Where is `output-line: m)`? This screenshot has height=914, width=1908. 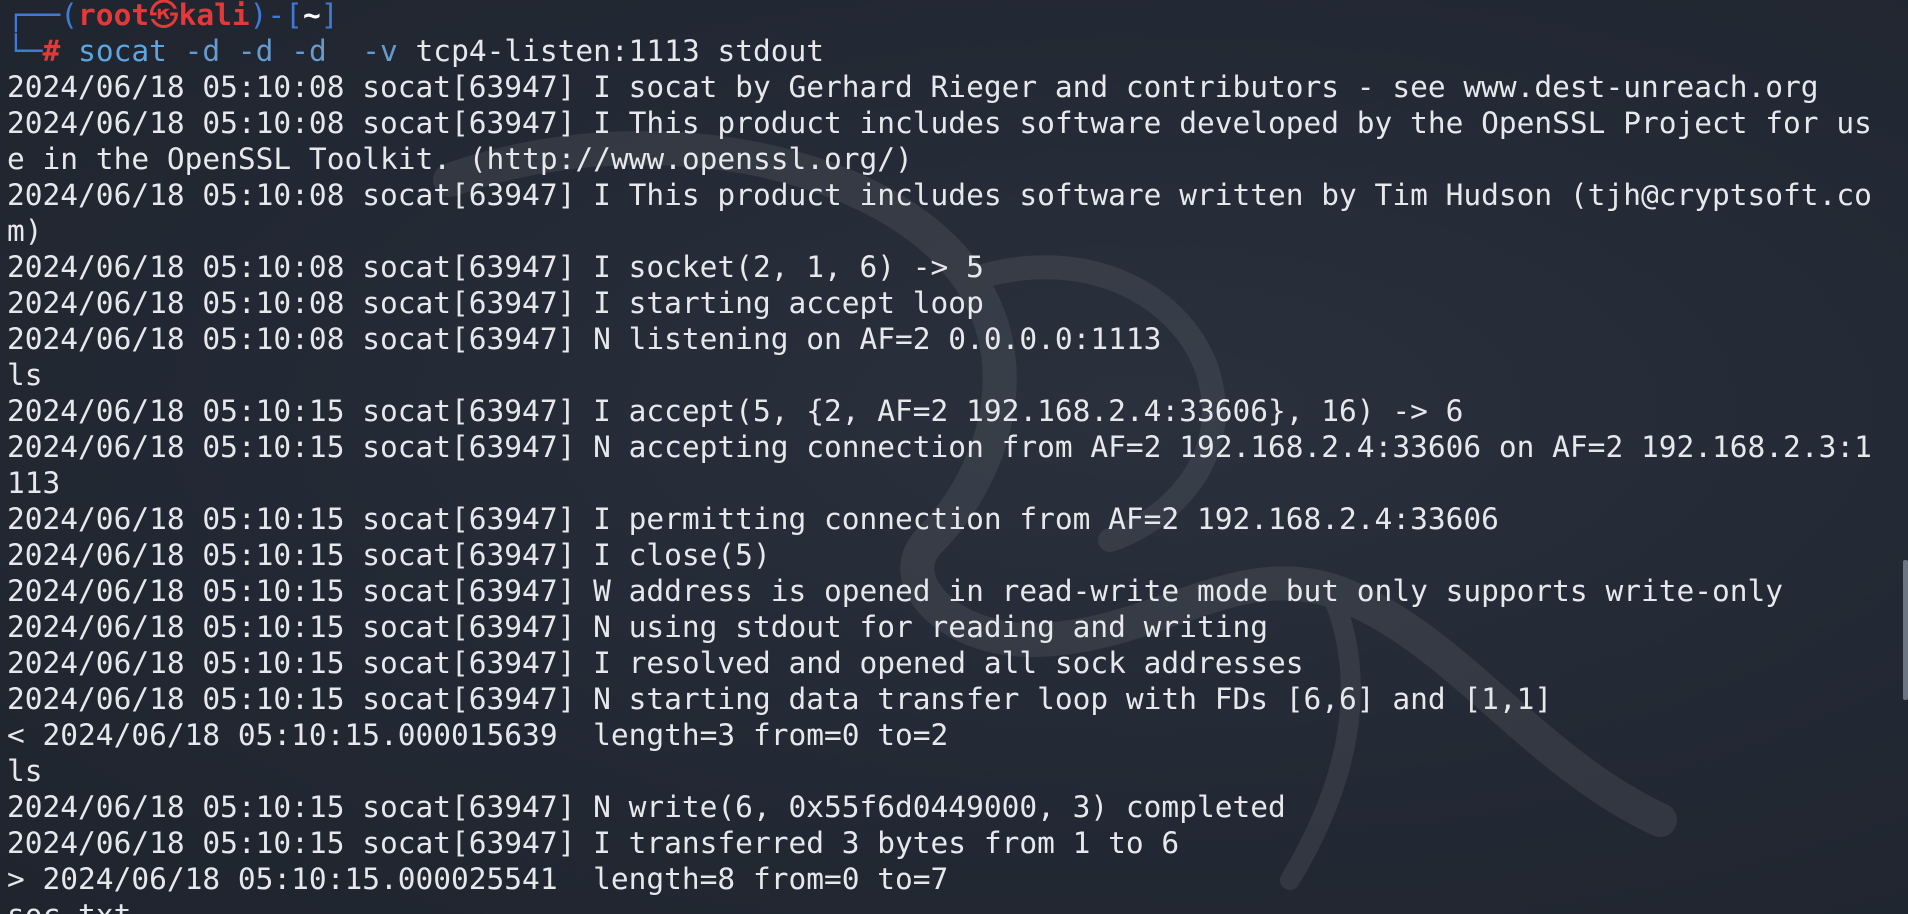
output-line: m) is located at coordinates (25, 231).